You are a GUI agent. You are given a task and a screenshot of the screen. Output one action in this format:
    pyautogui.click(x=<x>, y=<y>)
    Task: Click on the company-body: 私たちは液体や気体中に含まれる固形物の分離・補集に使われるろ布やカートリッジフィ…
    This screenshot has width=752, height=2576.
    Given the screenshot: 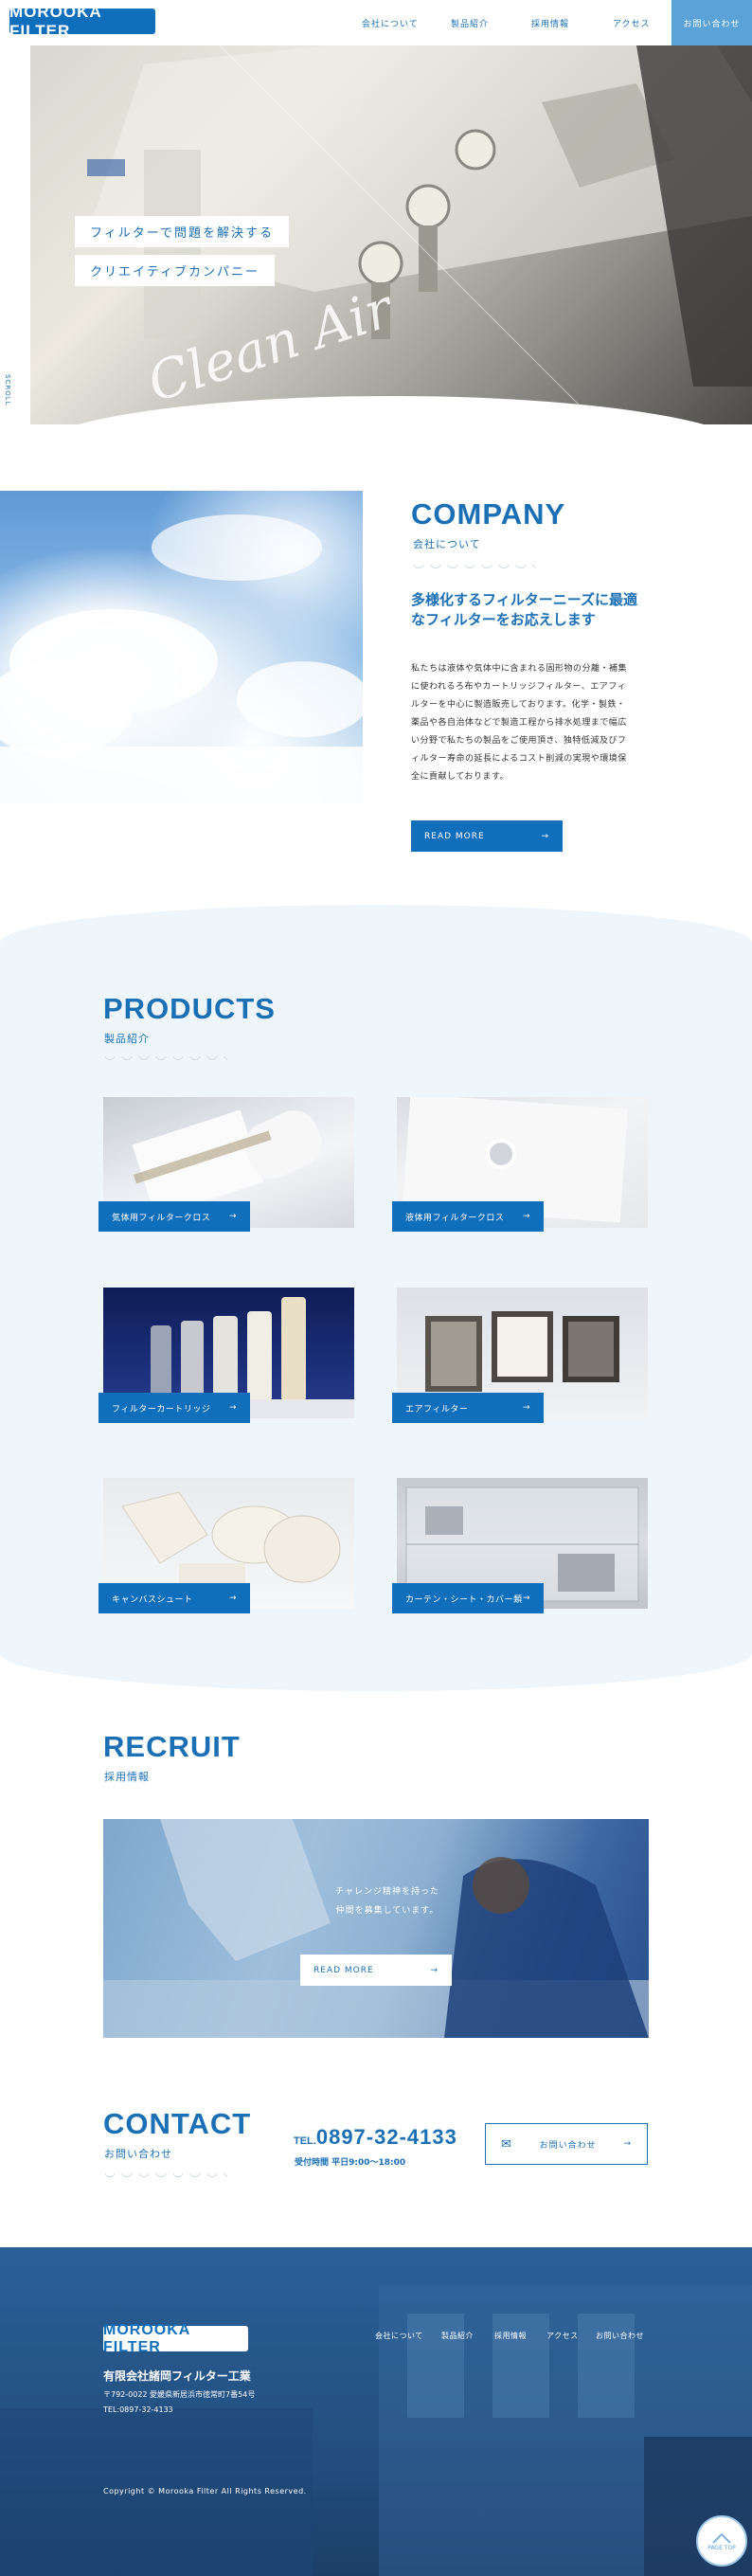 What is the action you would take?
    pyautogui.click(x=520, y=723)
    